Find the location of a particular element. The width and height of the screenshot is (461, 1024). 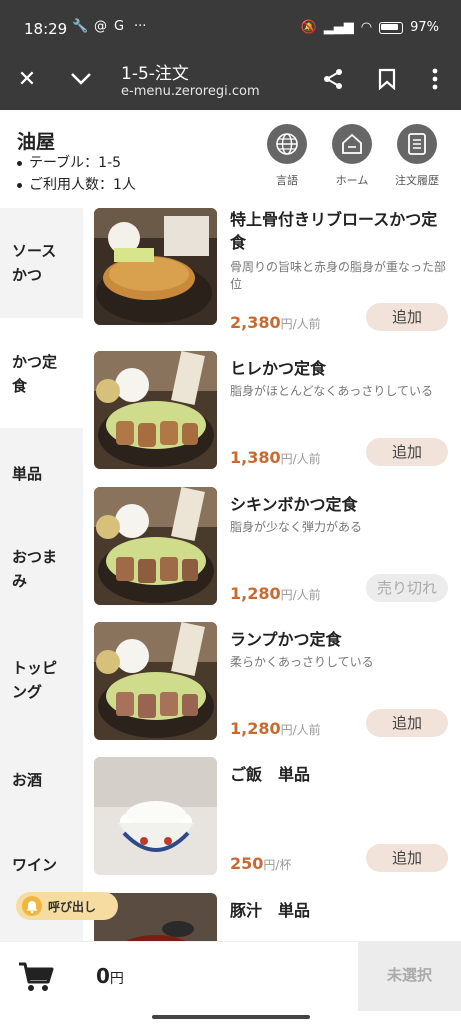

item-name: ランプかつ定食 is located at coordinates (286, 639).